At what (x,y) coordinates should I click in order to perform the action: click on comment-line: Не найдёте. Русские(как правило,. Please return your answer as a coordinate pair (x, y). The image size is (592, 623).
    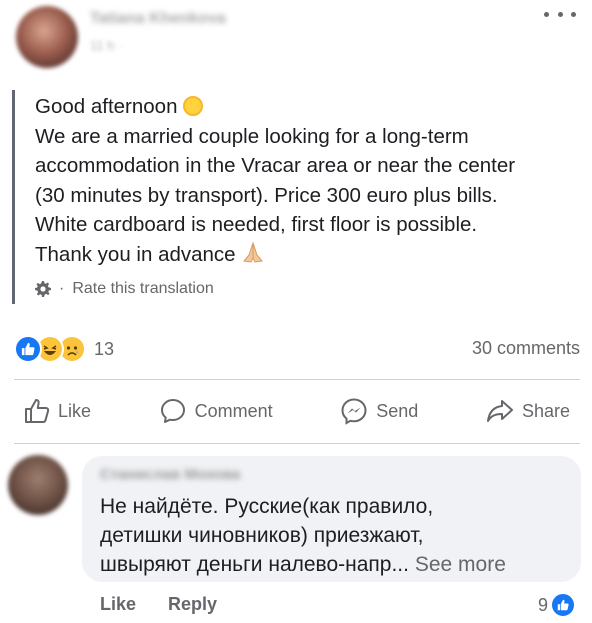
    Looking at the image, I should click on (267, 506).